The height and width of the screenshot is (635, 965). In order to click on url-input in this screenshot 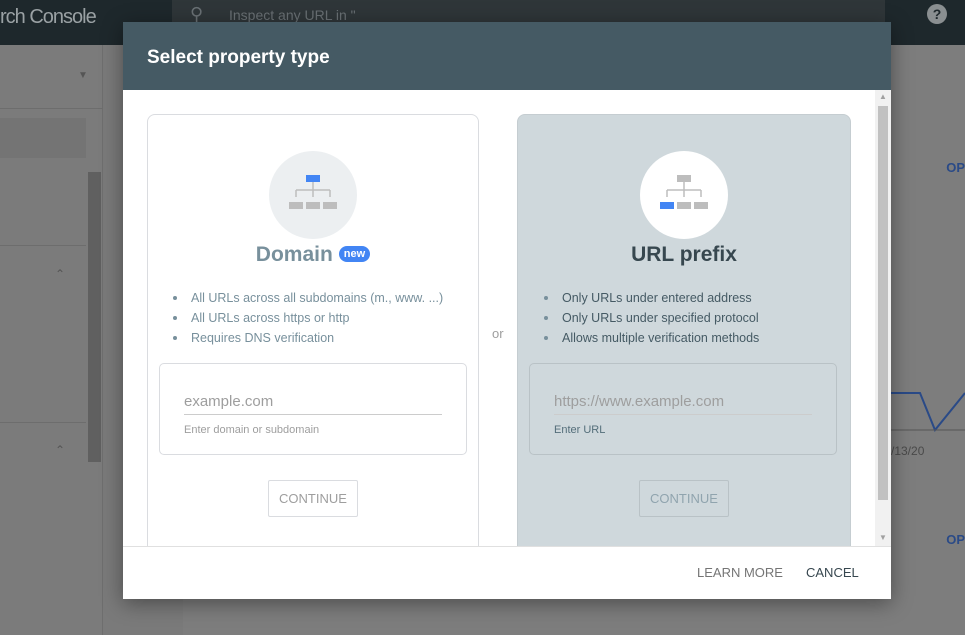, I will do `click(683, 401)`.